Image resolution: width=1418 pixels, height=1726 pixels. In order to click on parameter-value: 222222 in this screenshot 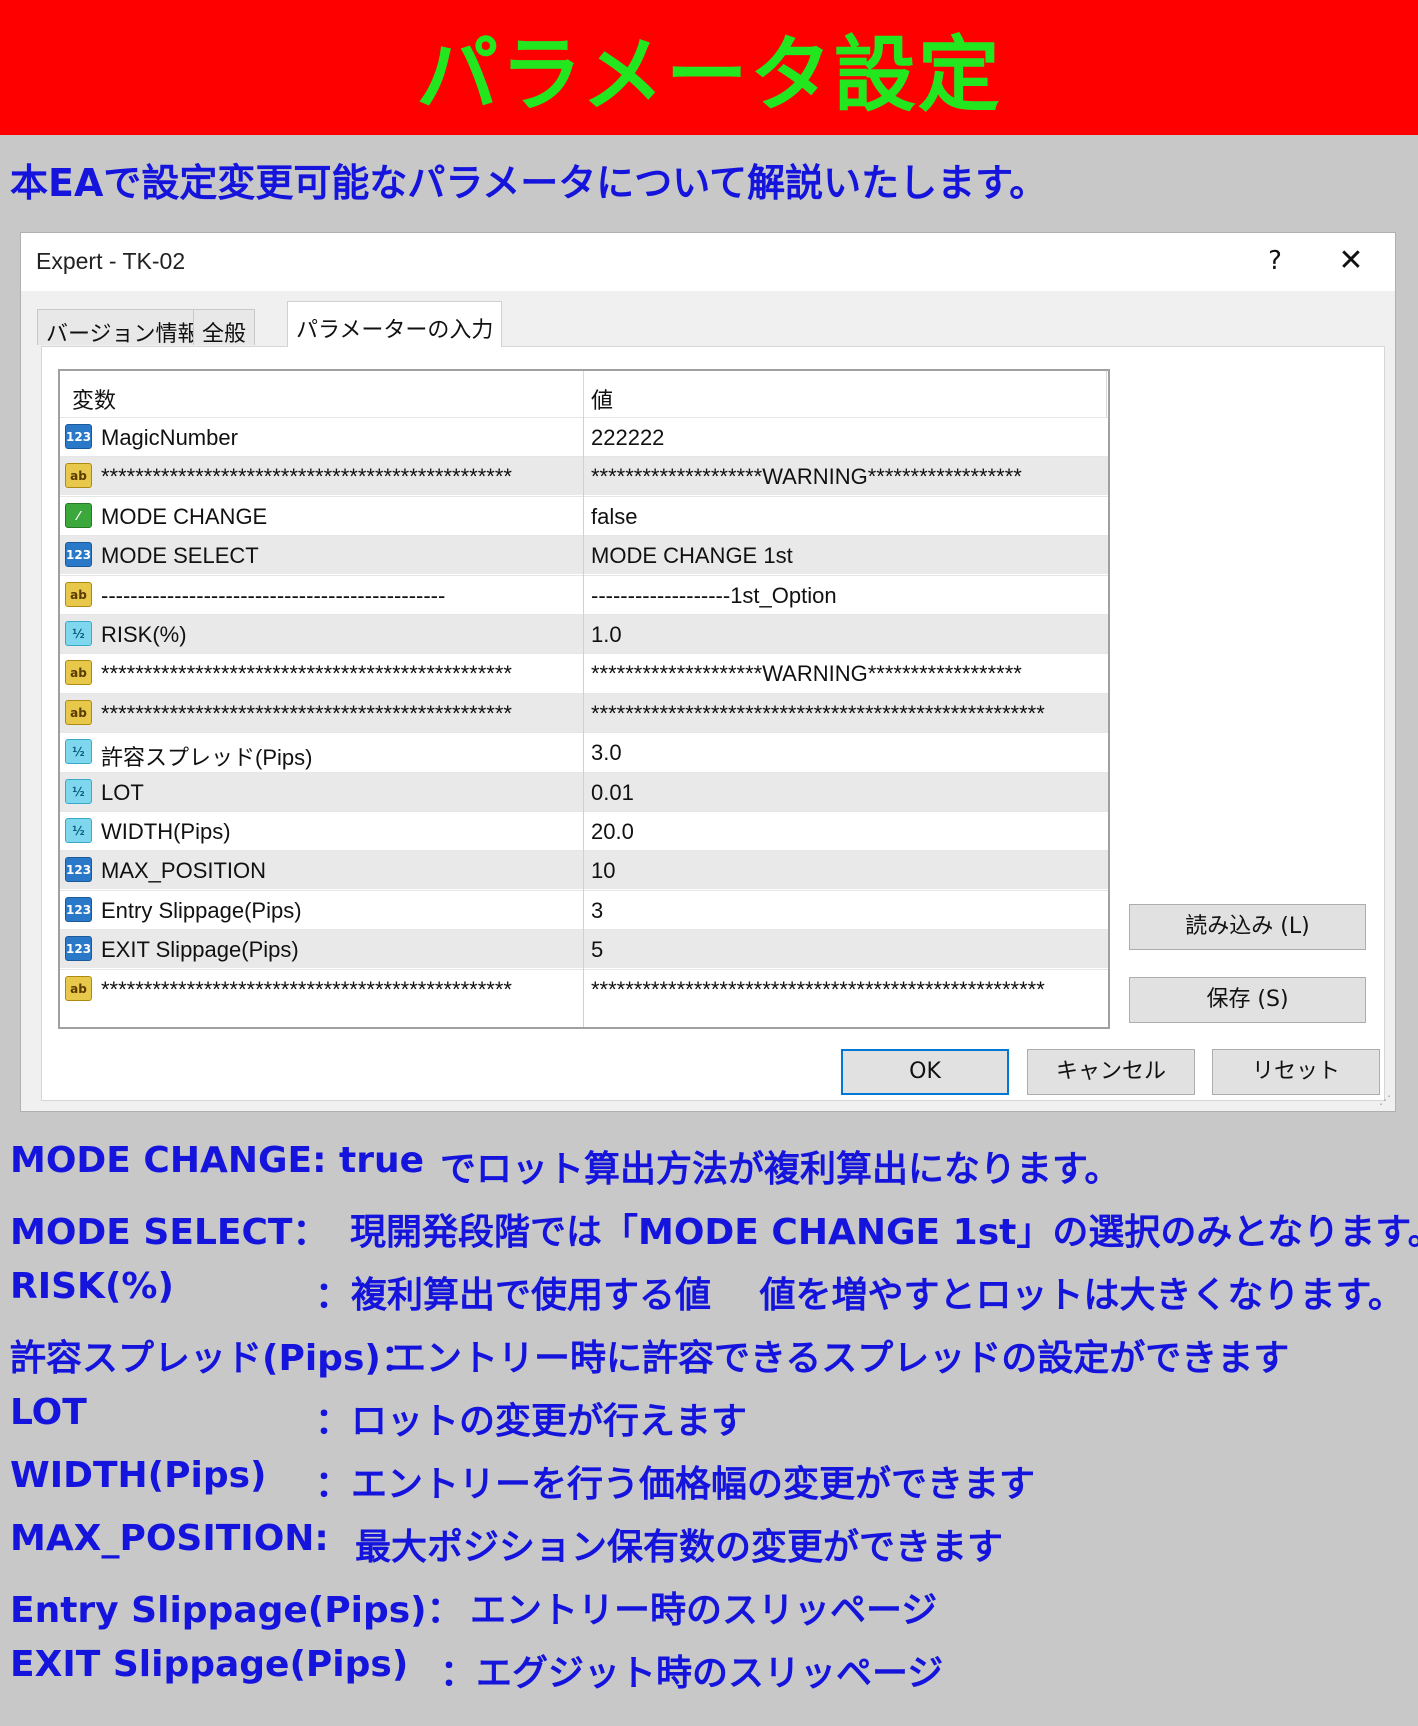, I will do `click(627, 438)`.